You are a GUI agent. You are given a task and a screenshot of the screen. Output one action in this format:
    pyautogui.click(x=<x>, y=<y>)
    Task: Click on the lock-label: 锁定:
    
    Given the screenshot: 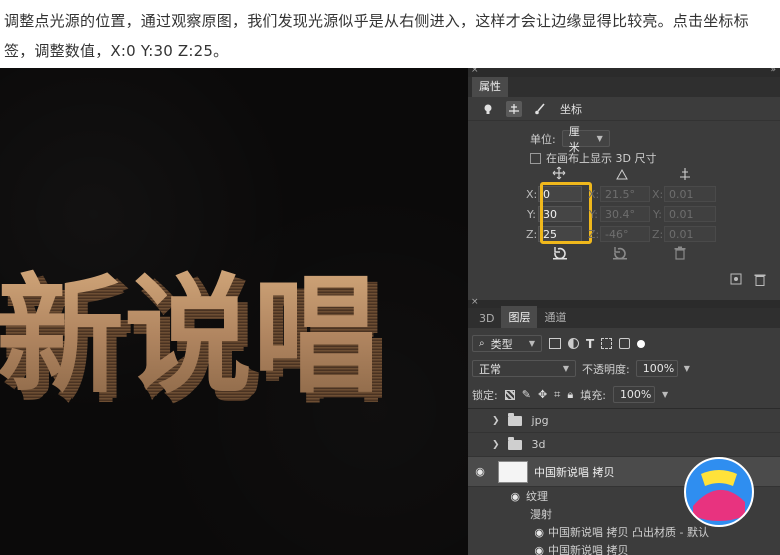 What is the action you would take?
    pyautogui.click(x=485, y=395)
    